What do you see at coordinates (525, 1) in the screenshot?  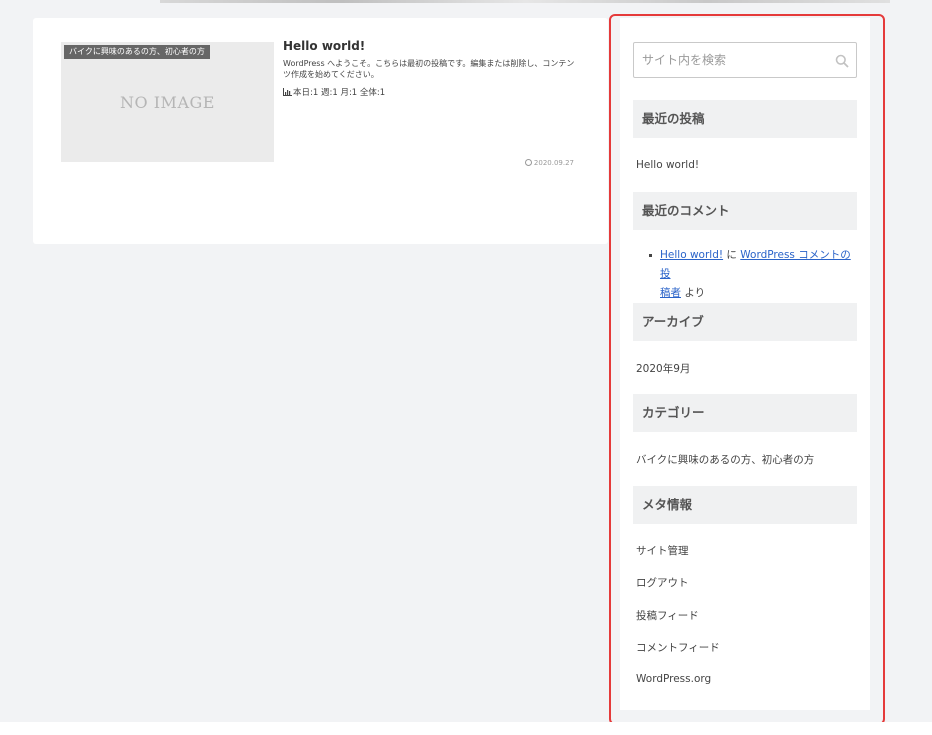 I see `header-image-strip` at bounding box center [525, 1].